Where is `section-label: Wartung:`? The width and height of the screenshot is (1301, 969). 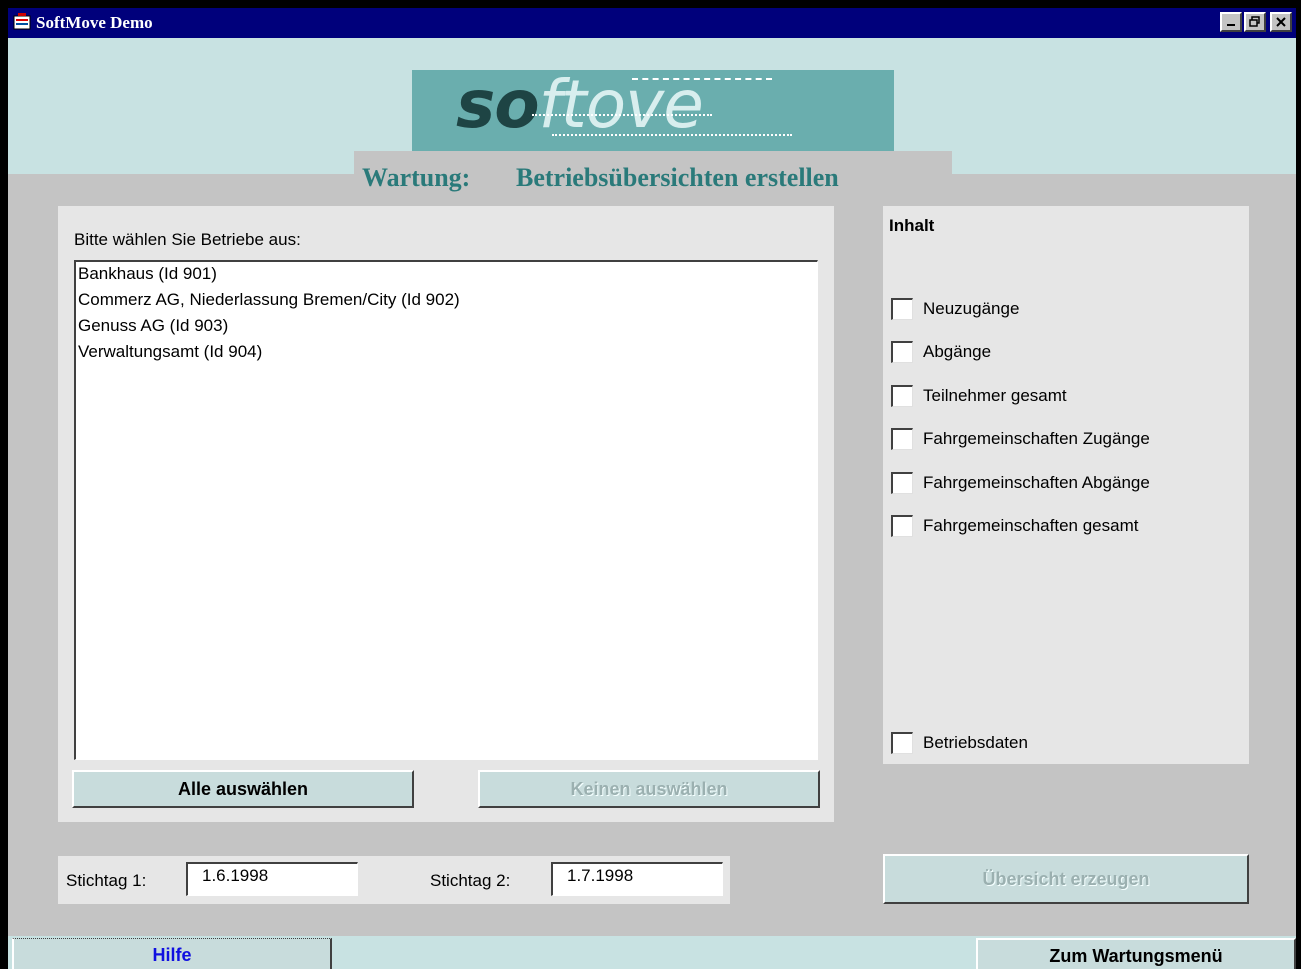 section-label: Wartung: is located at coordinates (416, 177).